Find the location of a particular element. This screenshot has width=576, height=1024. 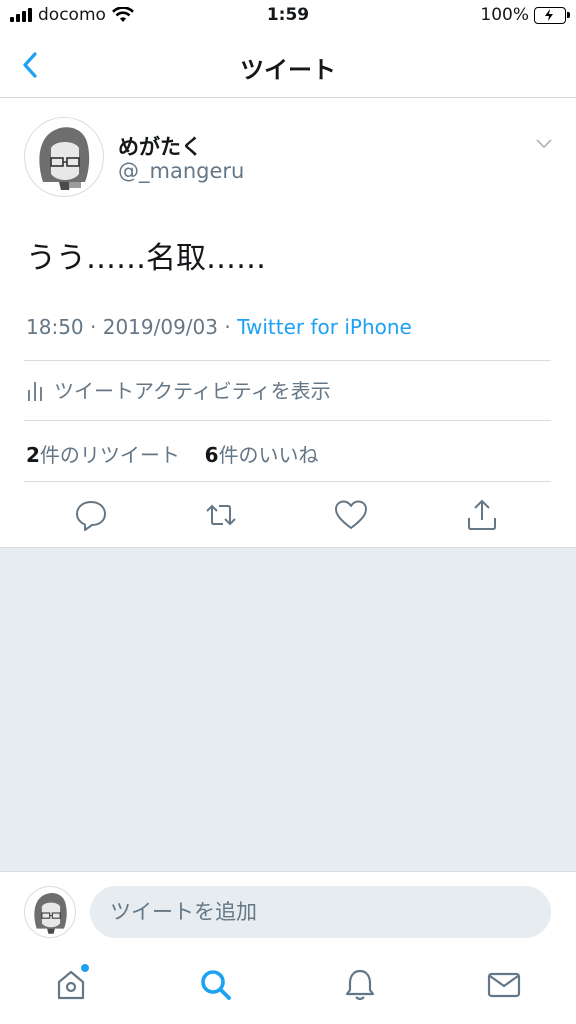

tweet-actions is located at coordinates (288, 515).